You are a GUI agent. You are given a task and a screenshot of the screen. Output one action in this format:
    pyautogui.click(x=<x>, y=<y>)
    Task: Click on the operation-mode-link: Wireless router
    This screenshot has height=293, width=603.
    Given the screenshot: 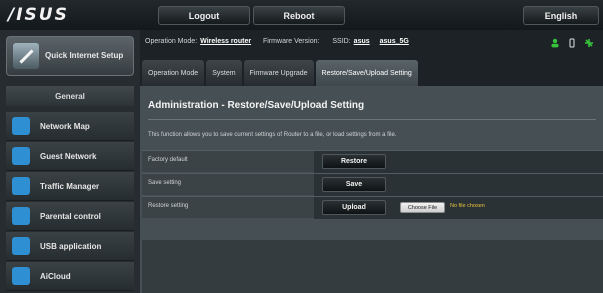 What is the action you would take?
    pyautogui.click(x=225, y=41)
    